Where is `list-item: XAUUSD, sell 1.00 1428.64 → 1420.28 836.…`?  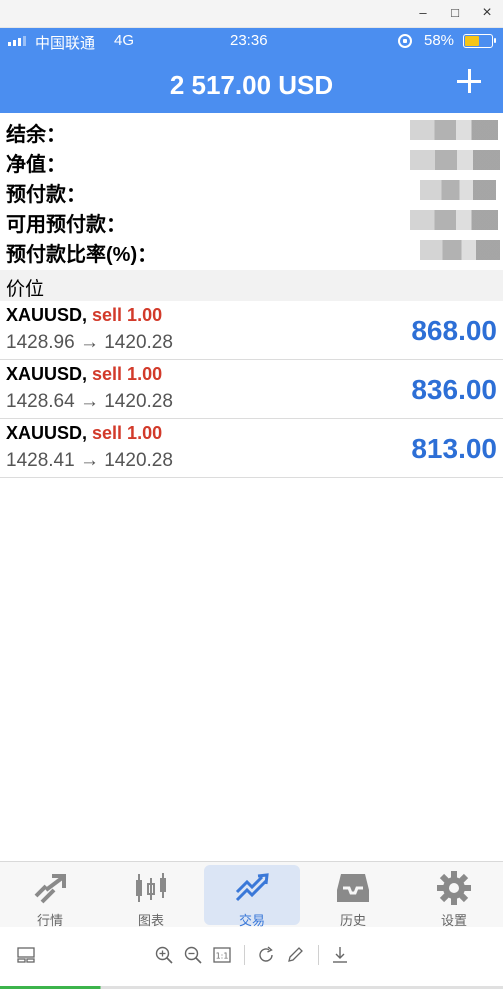 list-item: XAUUSD, sell 1.00 1428.64 → 1420.28 836.… is located at coordinates (251, 389).